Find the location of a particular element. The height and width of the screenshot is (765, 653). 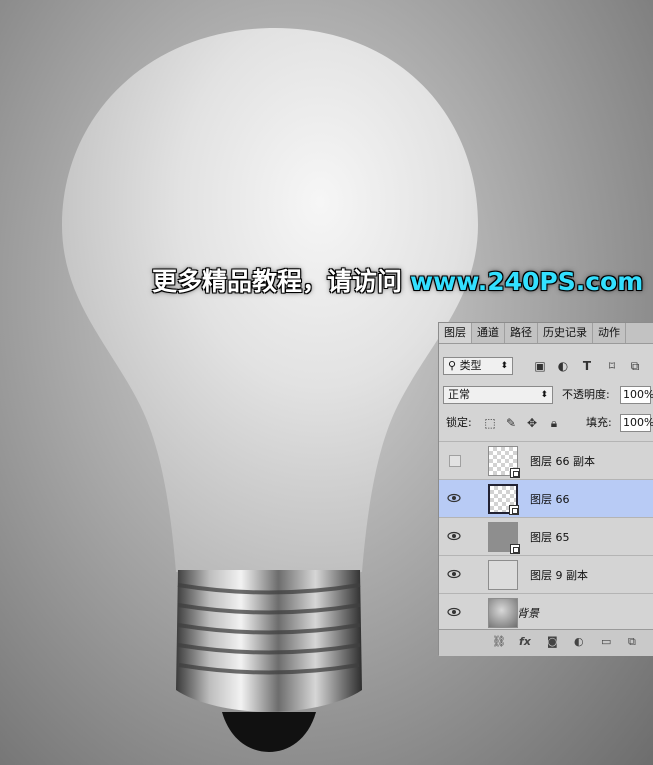

mask-icon: ◙ is located at coordinates (552, 642).